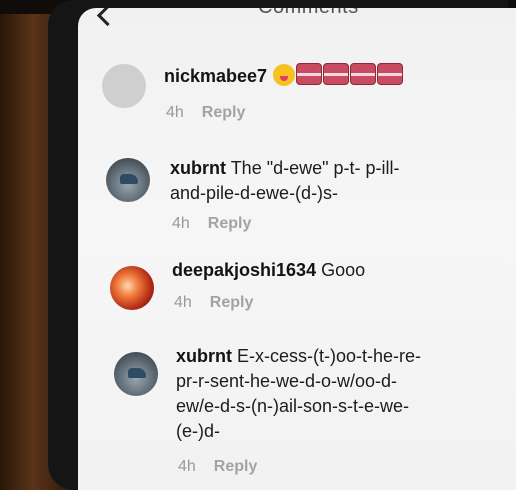 The image size is (516, 490). Describe the element at coordinates (308, 13) in the screenshot. I see `page-title: Comments` at that location.